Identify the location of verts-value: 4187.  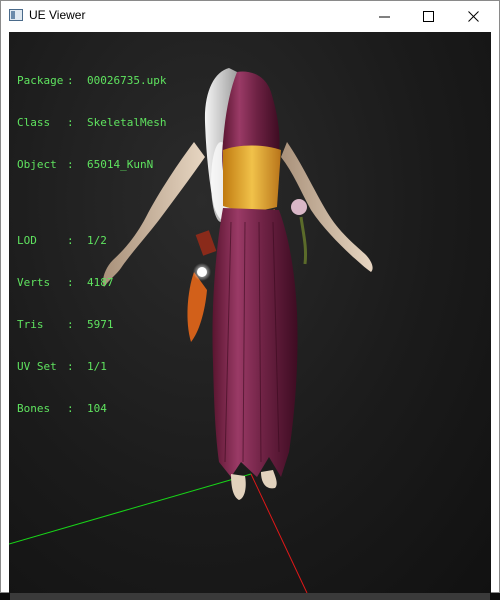
(100, 282).